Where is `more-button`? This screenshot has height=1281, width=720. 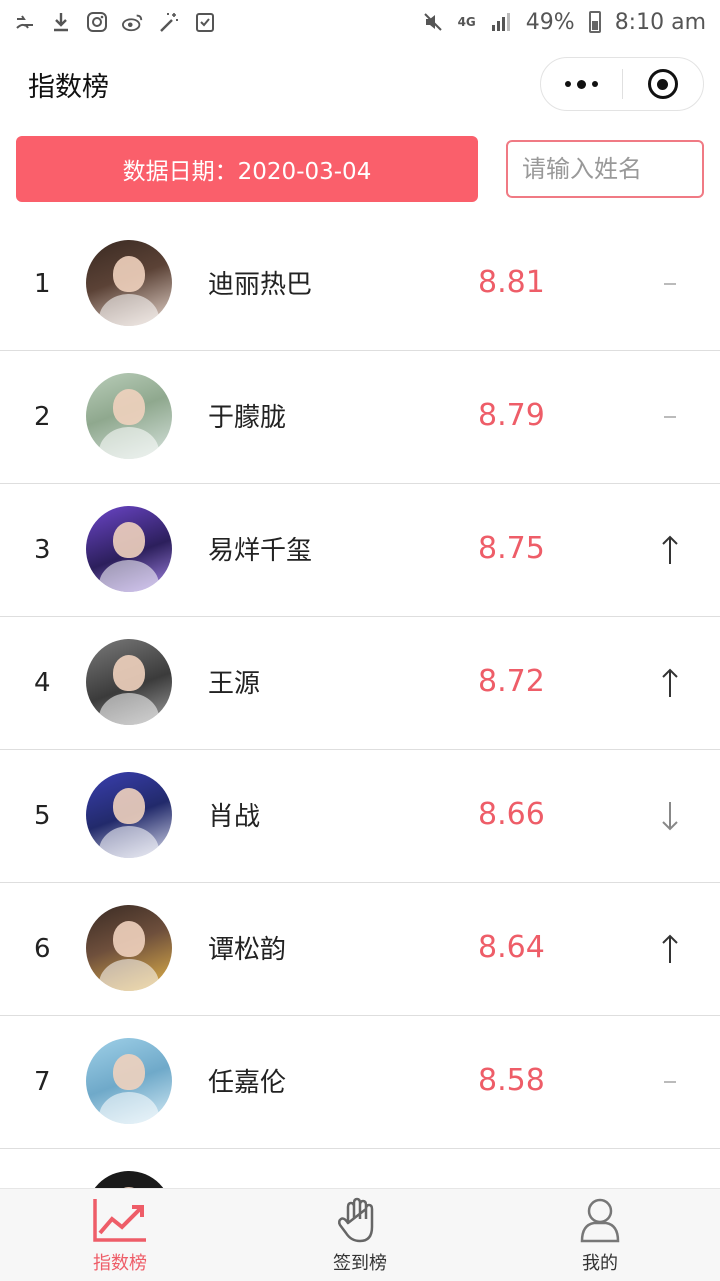 more-button is located at coordinates (581, 84).